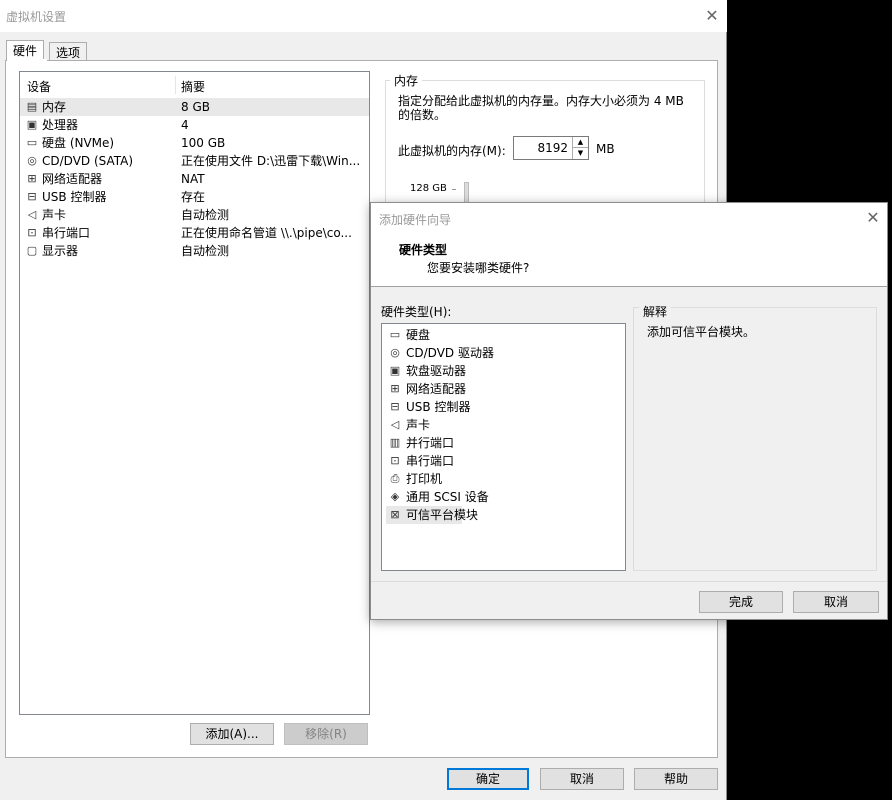 Image resolution: width=892 pixels, height=800 pixels. I want to click on device-row-usb: ⊟ USB 控制器 存在, so click(194, 197).